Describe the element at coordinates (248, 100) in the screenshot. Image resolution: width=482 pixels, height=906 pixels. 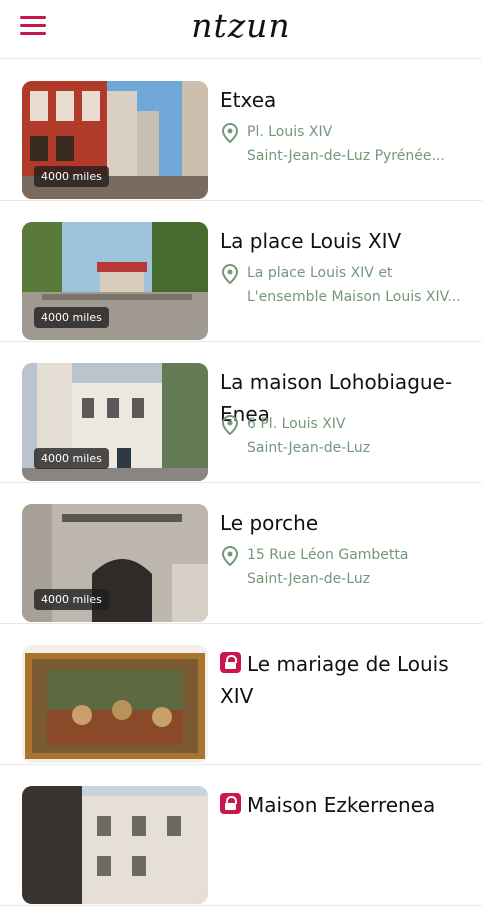
I see `place-title: Etxea` at that location.